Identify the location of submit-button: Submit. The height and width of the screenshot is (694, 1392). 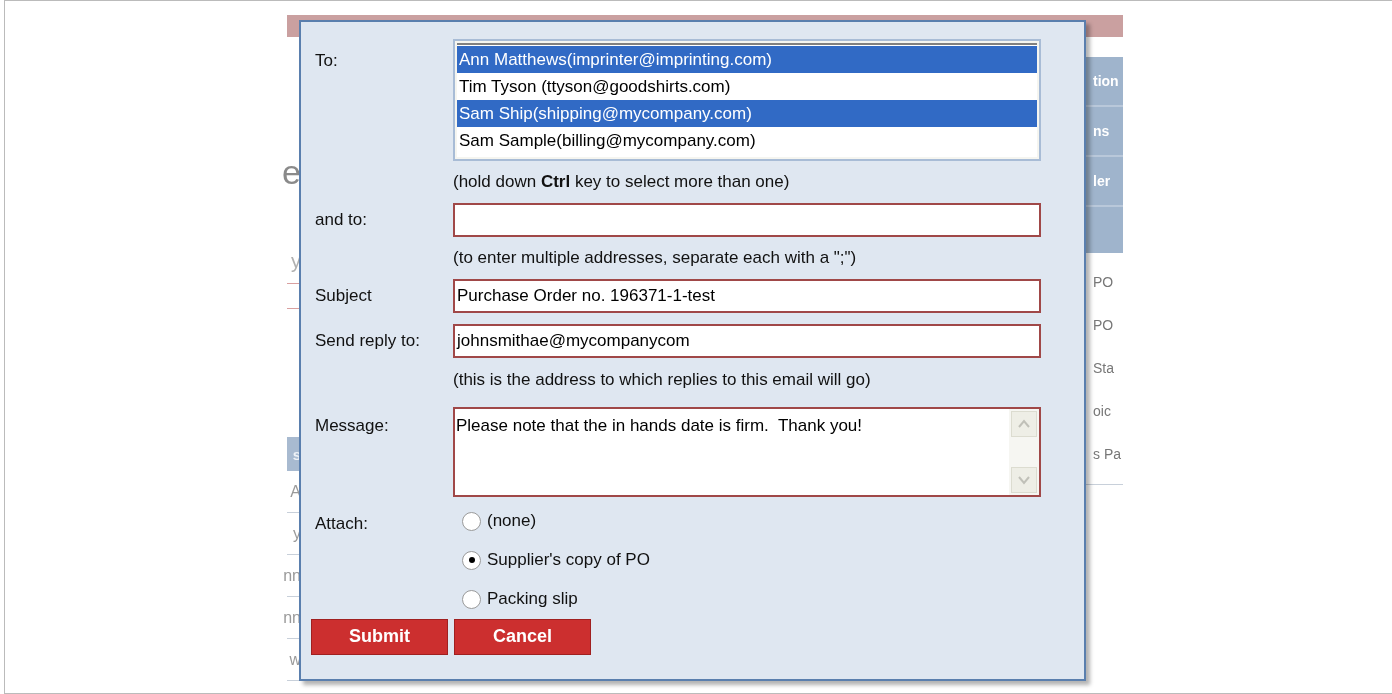
(379, 636).